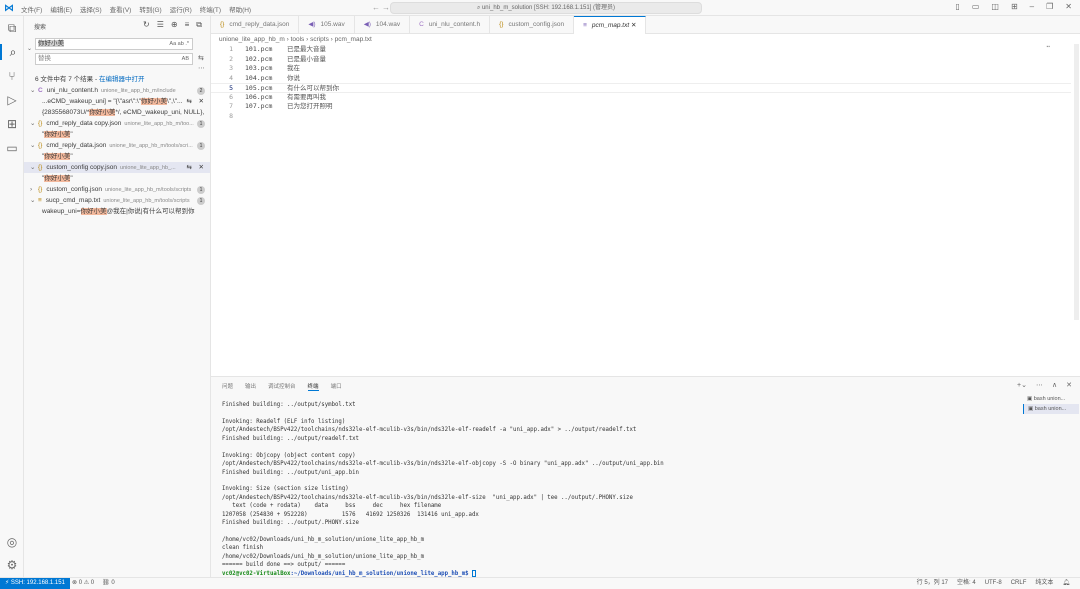  I want to click on account-icon: ◎, so click(12, 542).